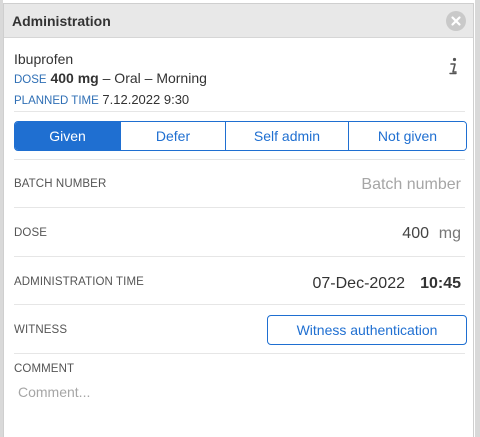 This screenshot has height=437, width=480. I want to click on witness-authentication-button: Witness authentication, so click(367, 330).